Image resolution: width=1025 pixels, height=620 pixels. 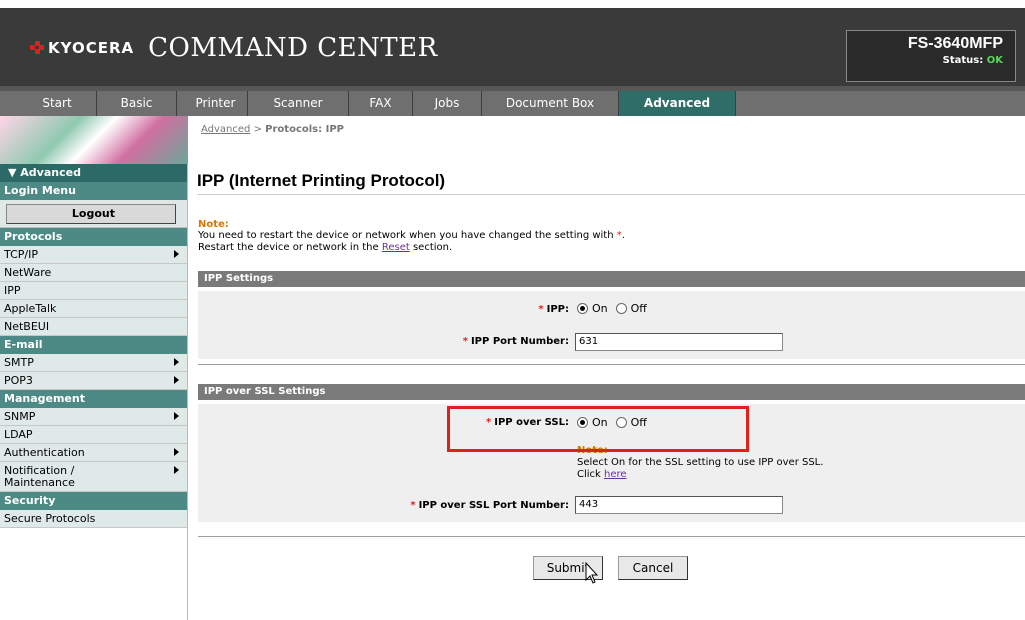 What do you see at coordinates (298, 103) in the screenshot?
I see `nav-scanner: Scanner` at bounding box center [298, 103].